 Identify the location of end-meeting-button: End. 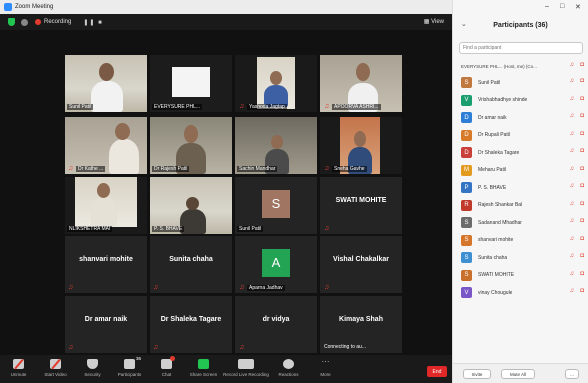
(437, 371).